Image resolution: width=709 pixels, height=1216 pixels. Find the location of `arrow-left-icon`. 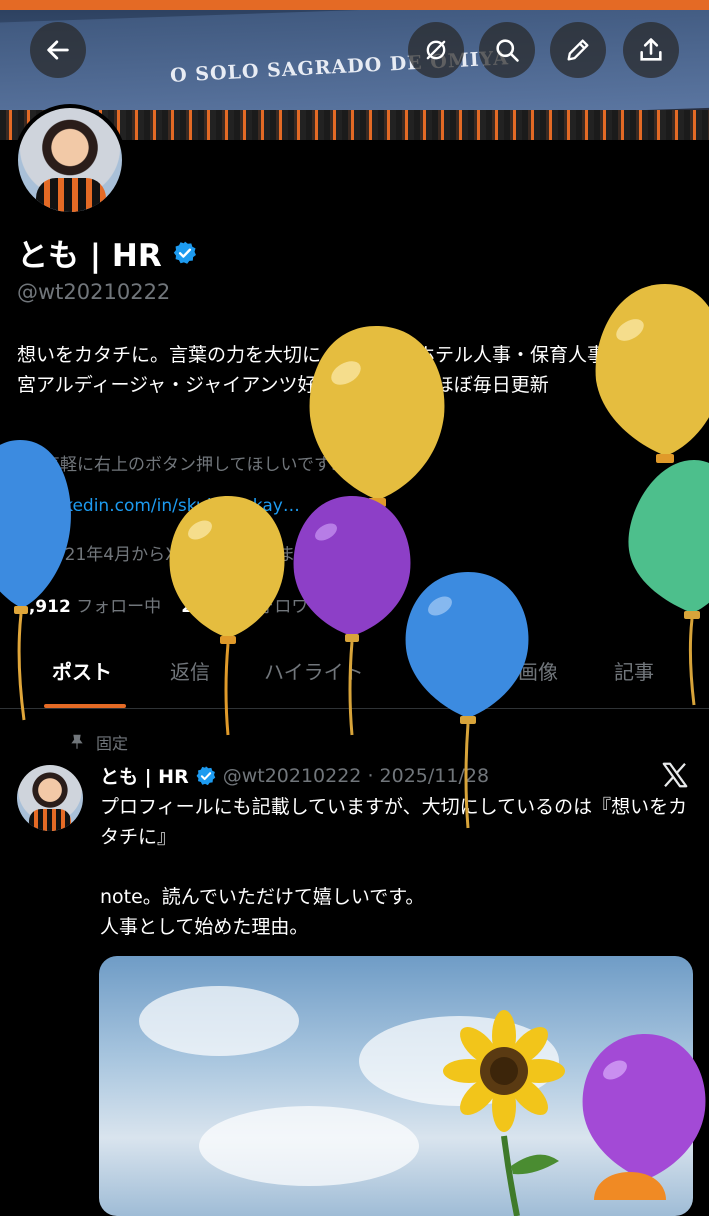

arrow-left-icon is located at coordinates (58, 50).